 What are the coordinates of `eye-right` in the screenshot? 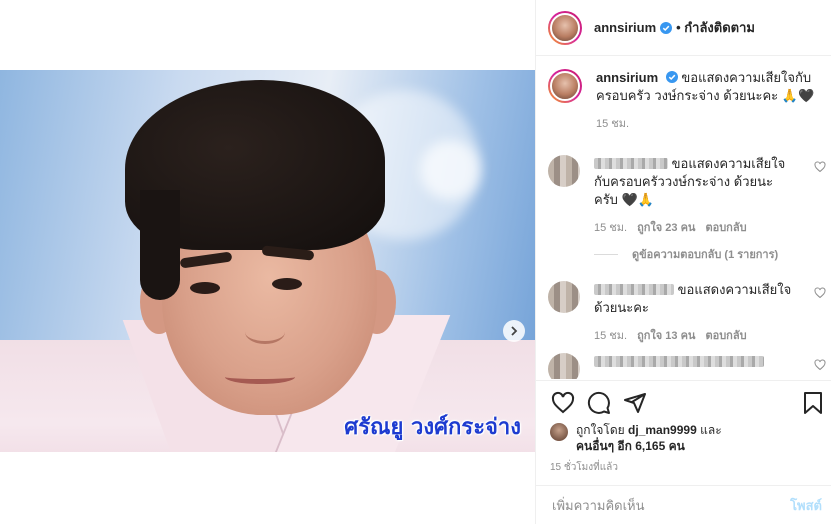 It's located at (287, 284).